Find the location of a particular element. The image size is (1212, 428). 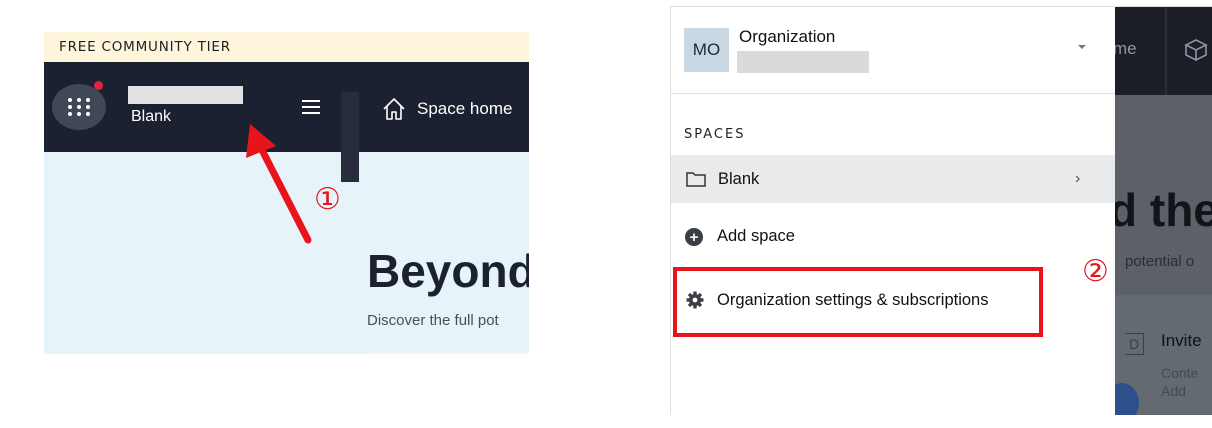

background-card-avatar is located at coordinates (1127, 399).